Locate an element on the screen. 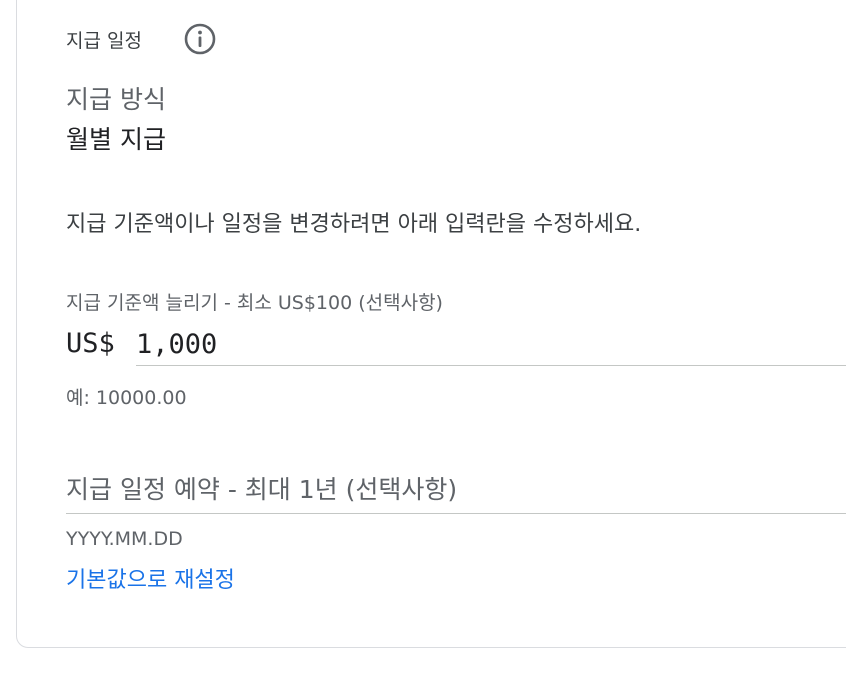 Image resolution: width=846 pixels, height=678 pixels. info-icon is located at coordinates (200, 39).